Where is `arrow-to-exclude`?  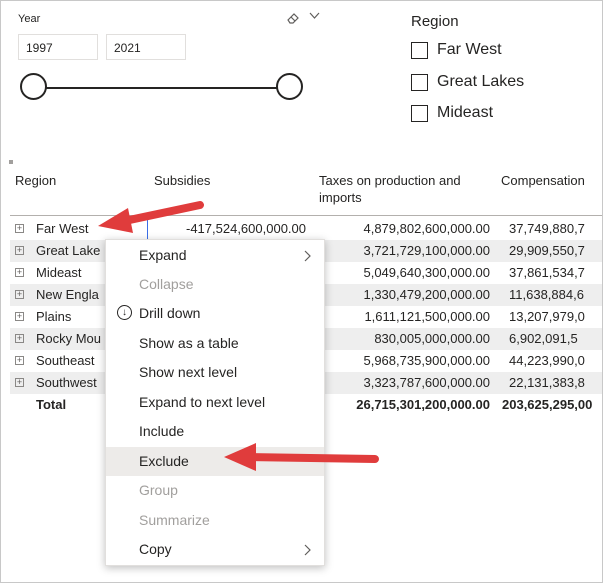 arrow-to-exclude is located at coordinates (301, 457).